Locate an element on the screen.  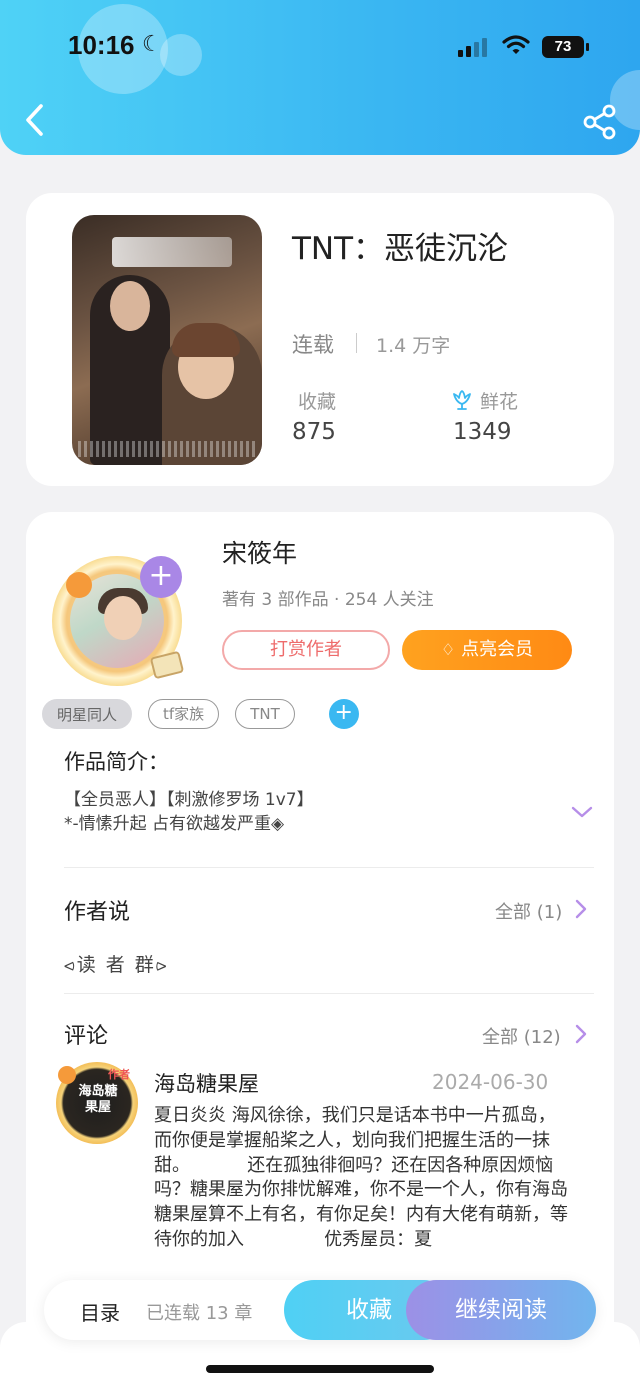
author-meta: 著有 3 部作品 · 254 人关注 is located at coordinates (328, 600).